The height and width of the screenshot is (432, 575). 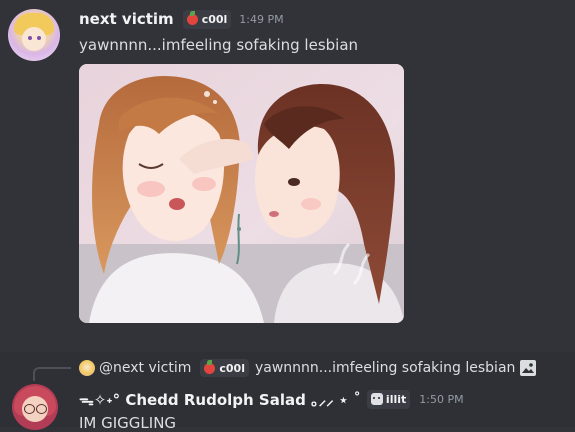 What do you see at coordinates (126, 19) in the screenshot?
I see `username: next victim` at bounding box center [126, 19].